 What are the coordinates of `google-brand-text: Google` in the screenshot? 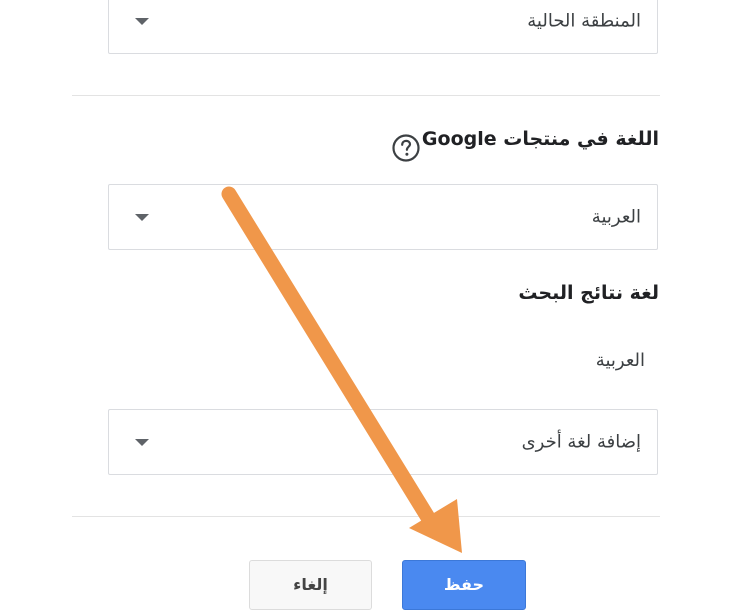 It's located at (459, 139).